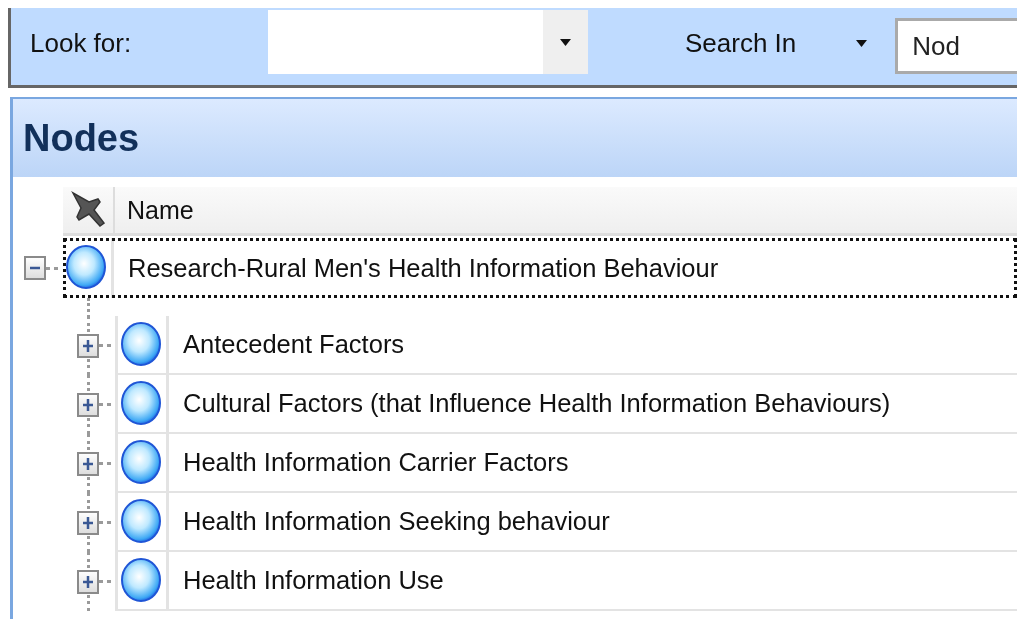  Describe the element at coordinates (376, 462) in the screenshot. I see `node-name: Health Information Carrier Factors` at that location.